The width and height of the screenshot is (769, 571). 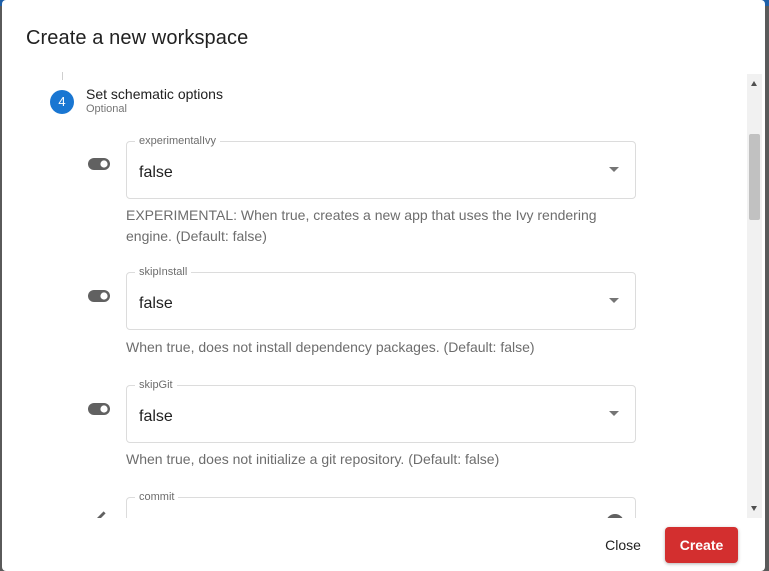 I want to click on scroll-up-arrow-icon, so click(x=754, y=83).